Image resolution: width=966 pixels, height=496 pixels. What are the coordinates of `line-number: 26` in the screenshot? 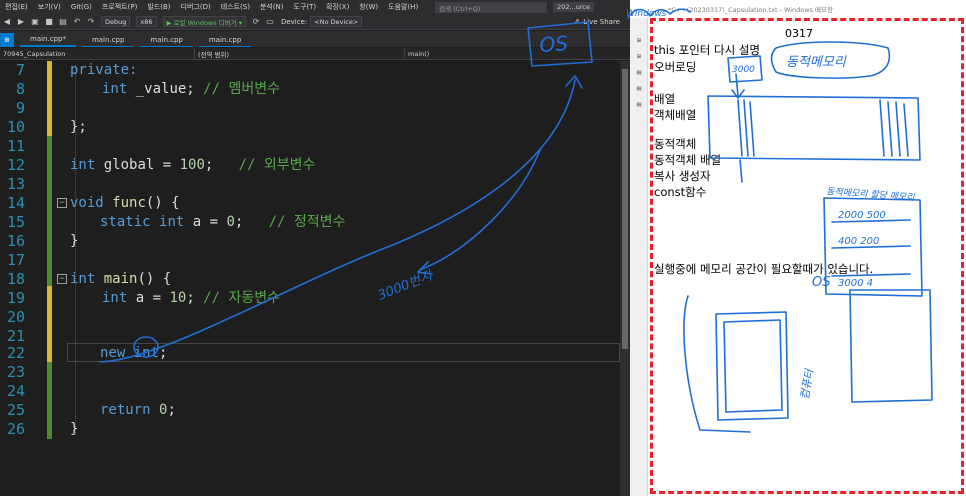 It's located at (15, 429).